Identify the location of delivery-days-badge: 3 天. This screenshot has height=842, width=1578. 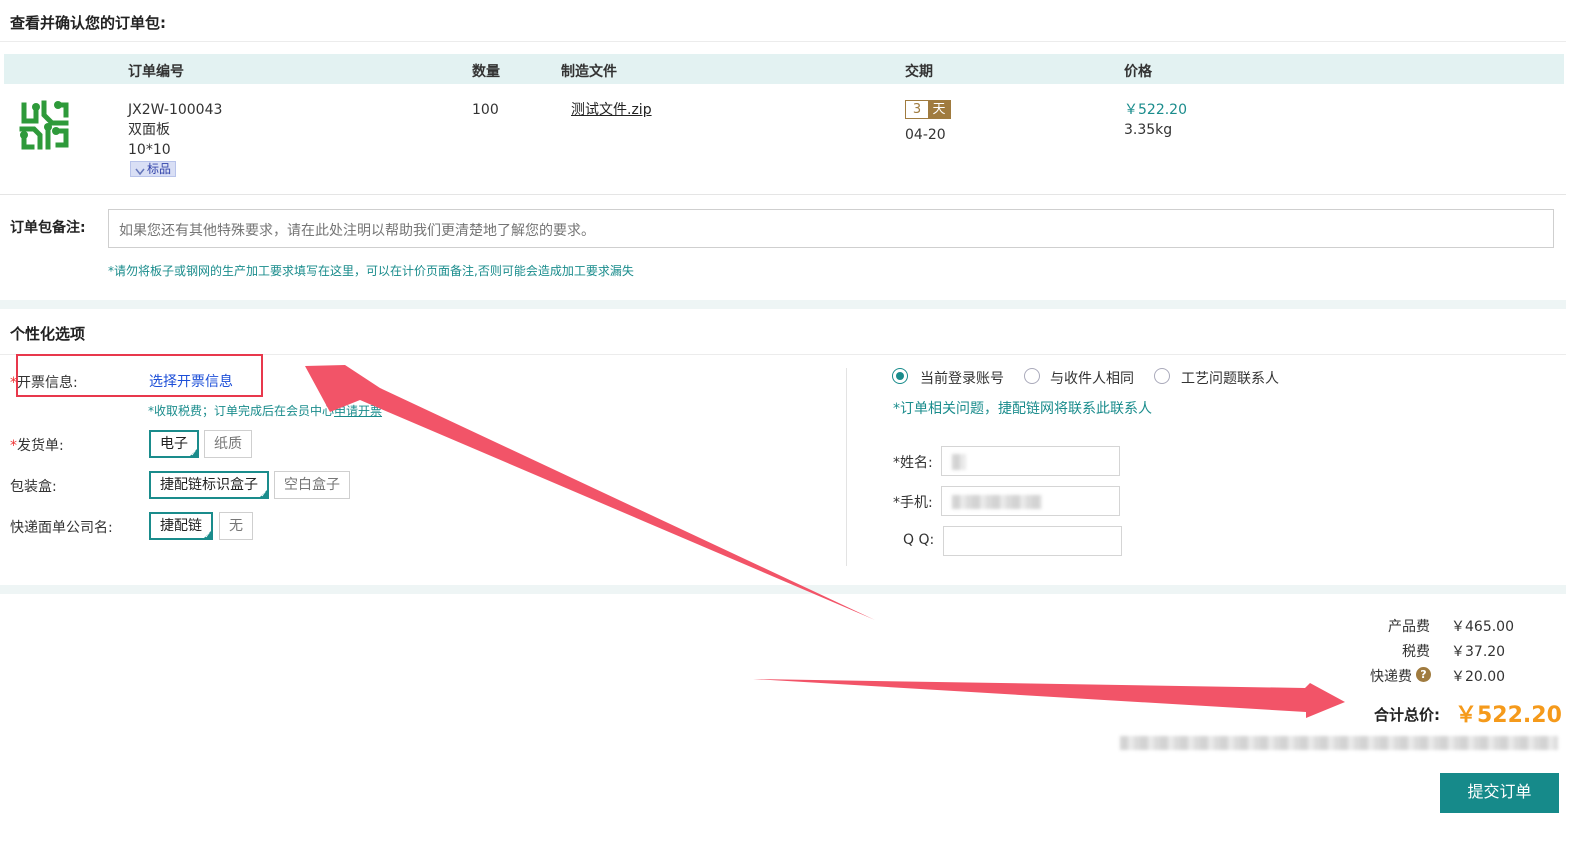
(928, 109).